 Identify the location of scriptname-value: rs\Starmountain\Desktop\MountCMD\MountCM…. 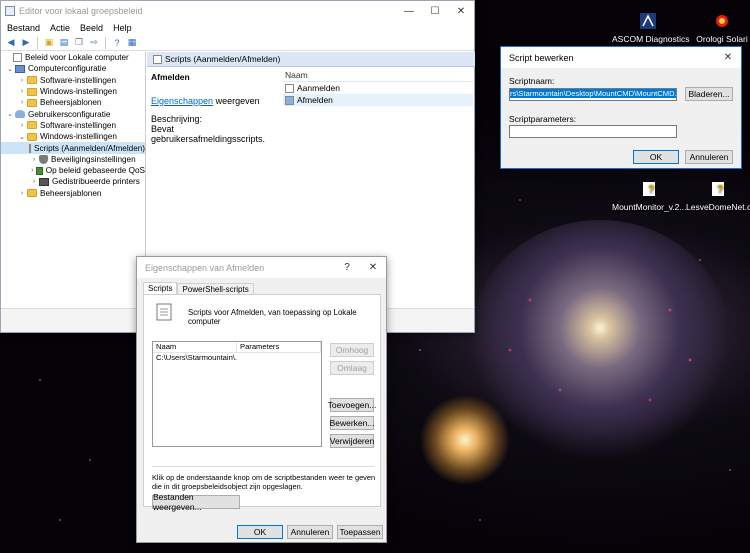
(593, 93).